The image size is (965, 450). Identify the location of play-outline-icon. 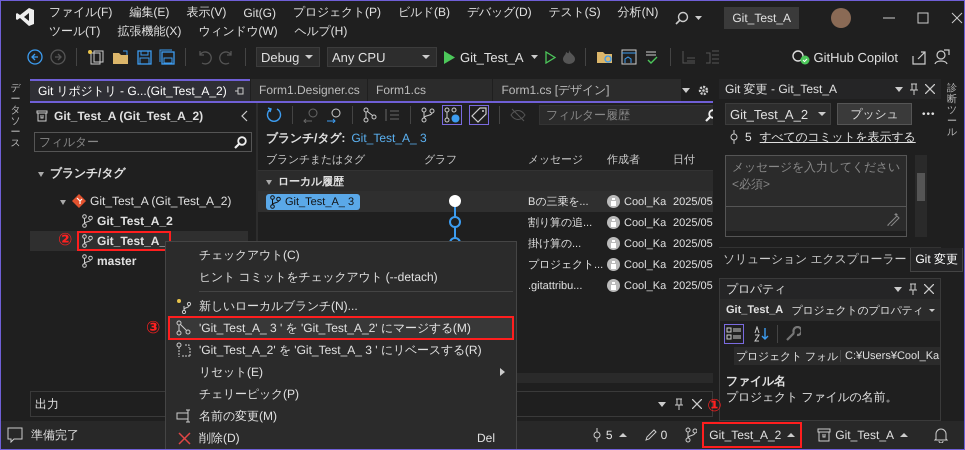
(550, 57).